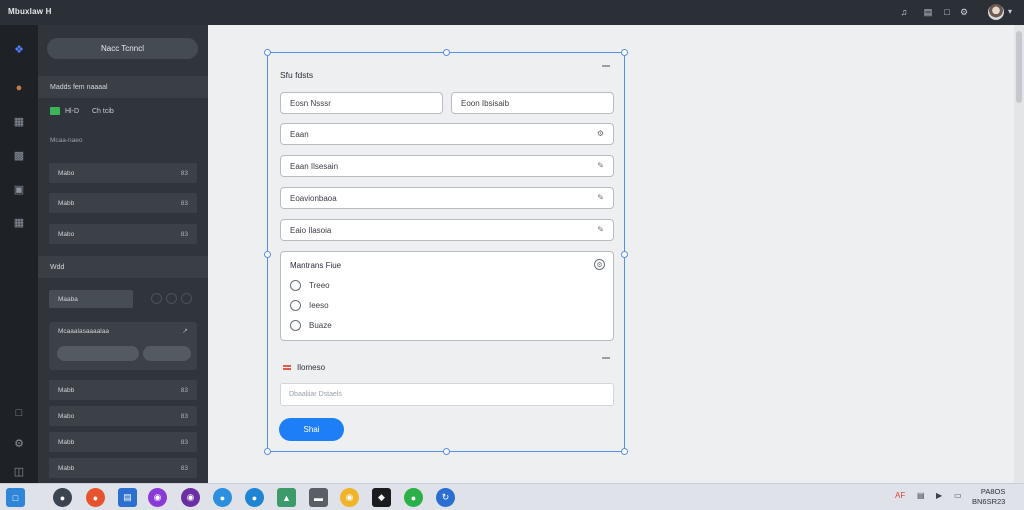  What do you see at coordinates (1019, 67) in the screenshot?
I see `scrollbar-thumb` at bounding box center [1019, 67].